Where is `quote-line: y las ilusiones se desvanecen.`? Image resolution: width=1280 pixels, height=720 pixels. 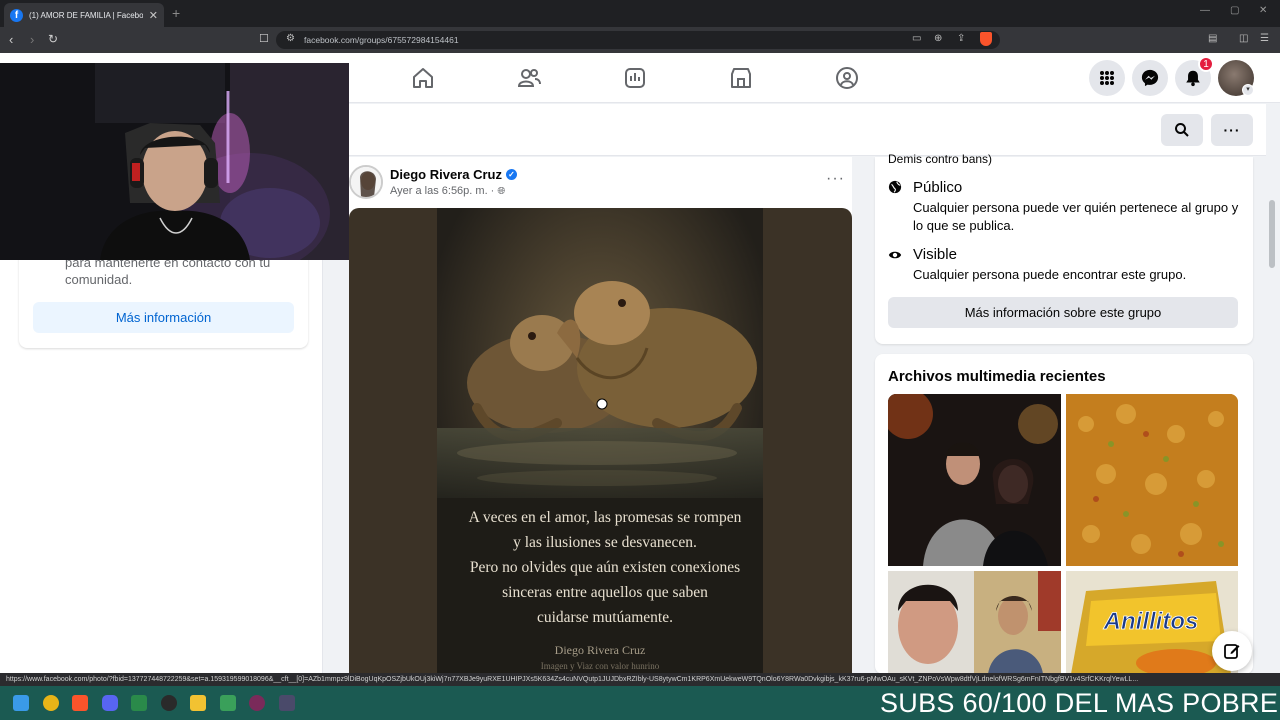
quote-line: y las ilusiones se desvanecen. is located at coordinates (605, 542).